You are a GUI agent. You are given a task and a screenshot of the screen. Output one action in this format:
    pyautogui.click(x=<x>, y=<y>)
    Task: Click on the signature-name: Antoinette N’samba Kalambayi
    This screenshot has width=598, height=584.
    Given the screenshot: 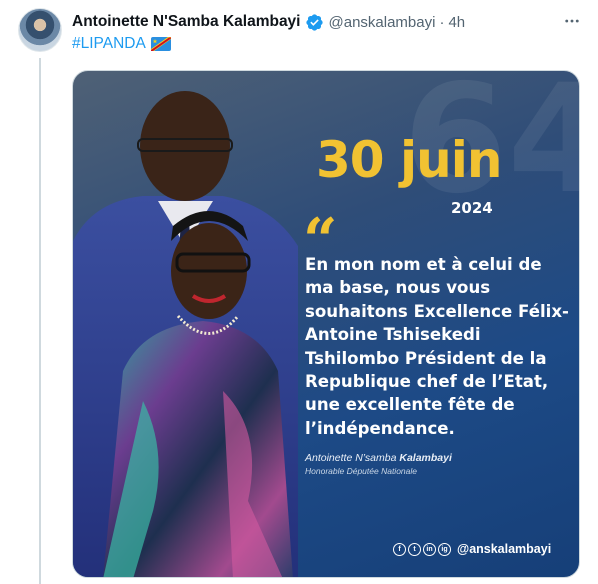 What is the action you would take?
    pyautogui.click(x=378, y=458)
    